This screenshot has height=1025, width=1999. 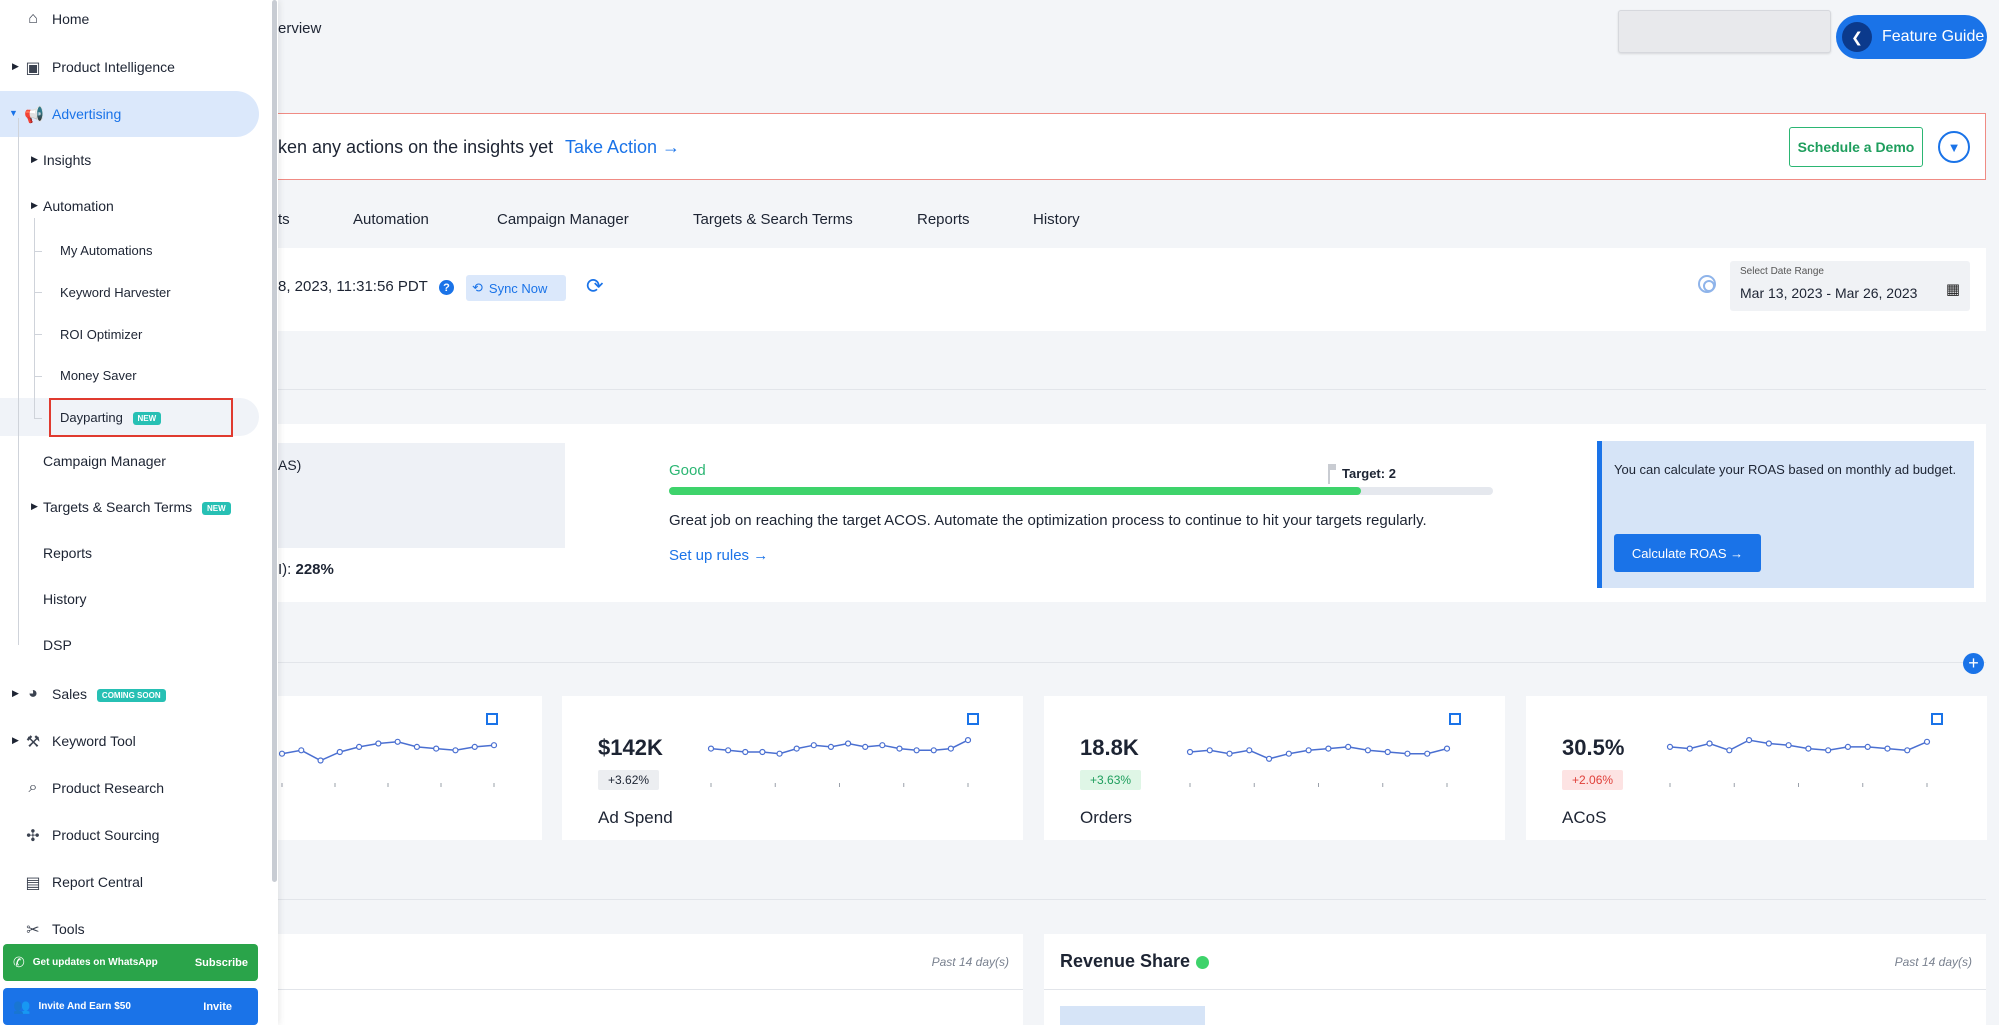 I want to click on sidebar-item-targets-search-terms: ▶ Targets & Search Terms NEW, so click(x=131, y=507).